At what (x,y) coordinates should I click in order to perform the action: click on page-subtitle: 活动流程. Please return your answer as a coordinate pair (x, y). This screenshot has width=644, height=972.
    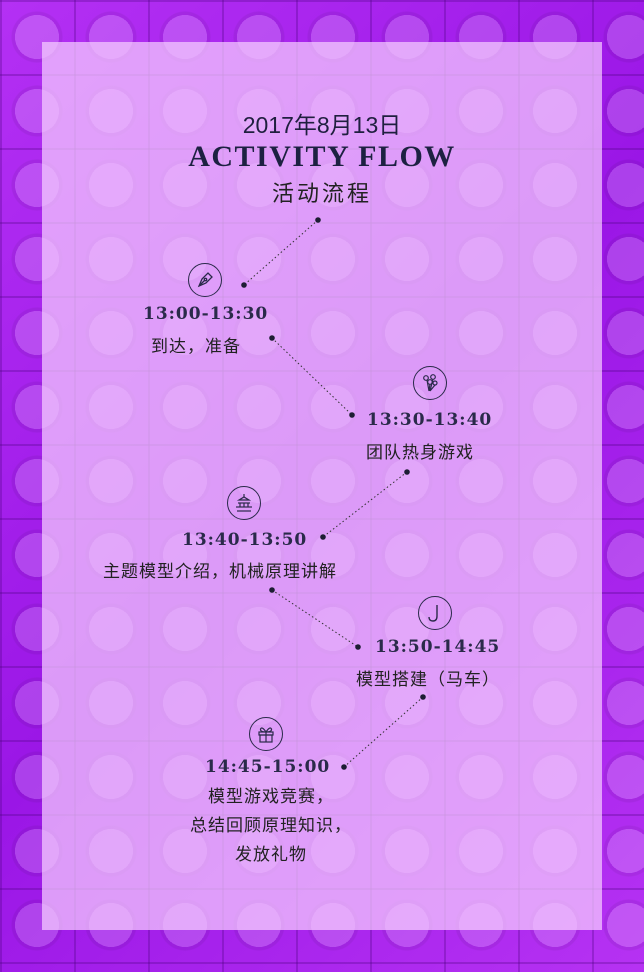
    Looking at the image, I should click on (321, 194).